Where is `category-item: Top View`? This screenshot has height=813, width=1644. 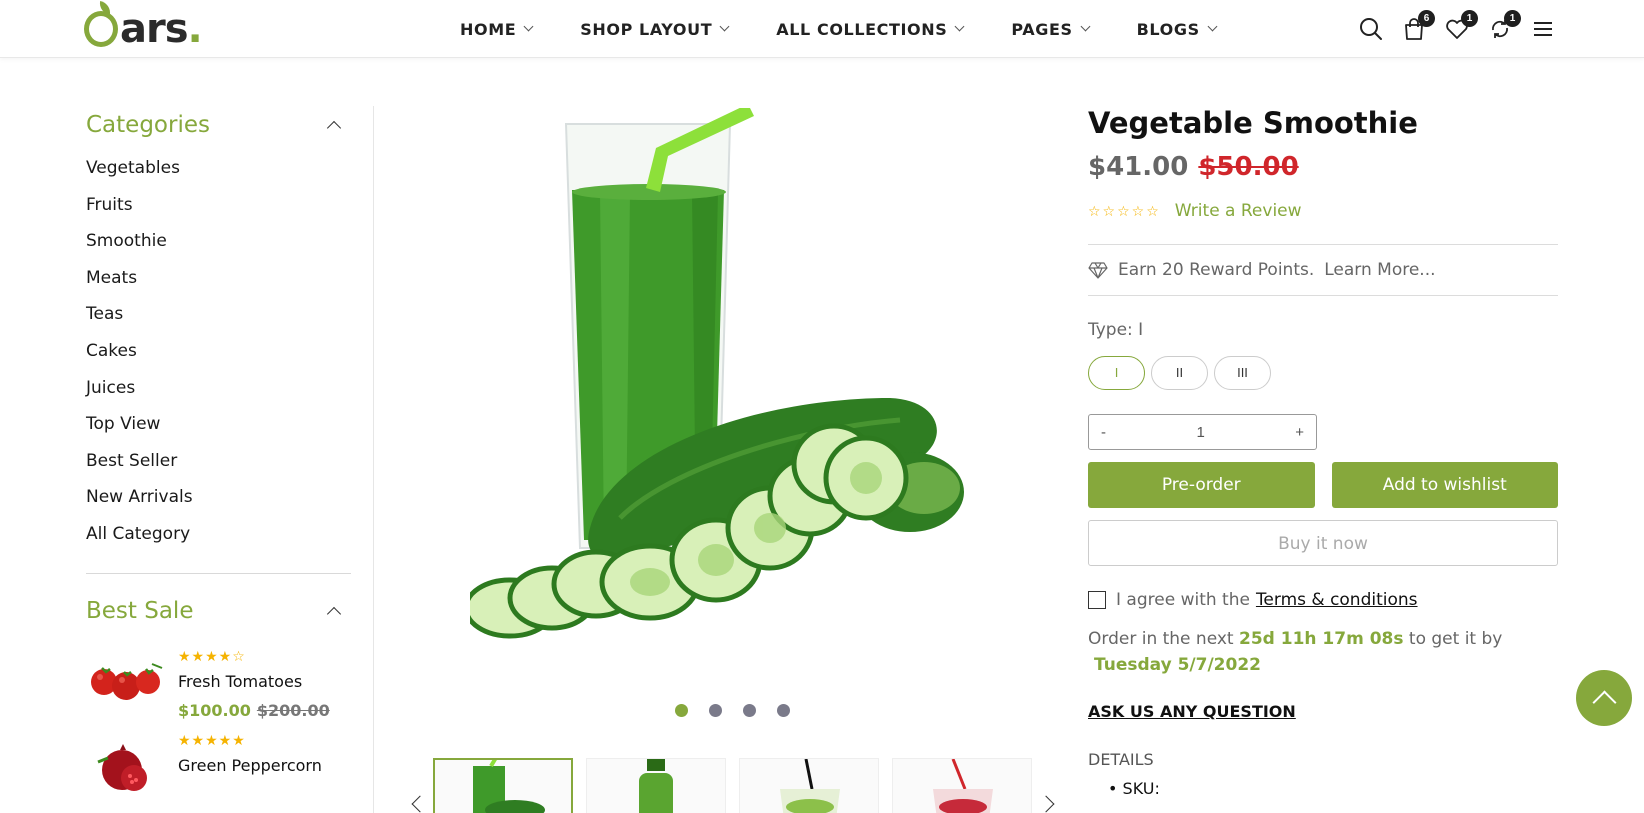 category-item: Top View is located at coordinates (218, 424).